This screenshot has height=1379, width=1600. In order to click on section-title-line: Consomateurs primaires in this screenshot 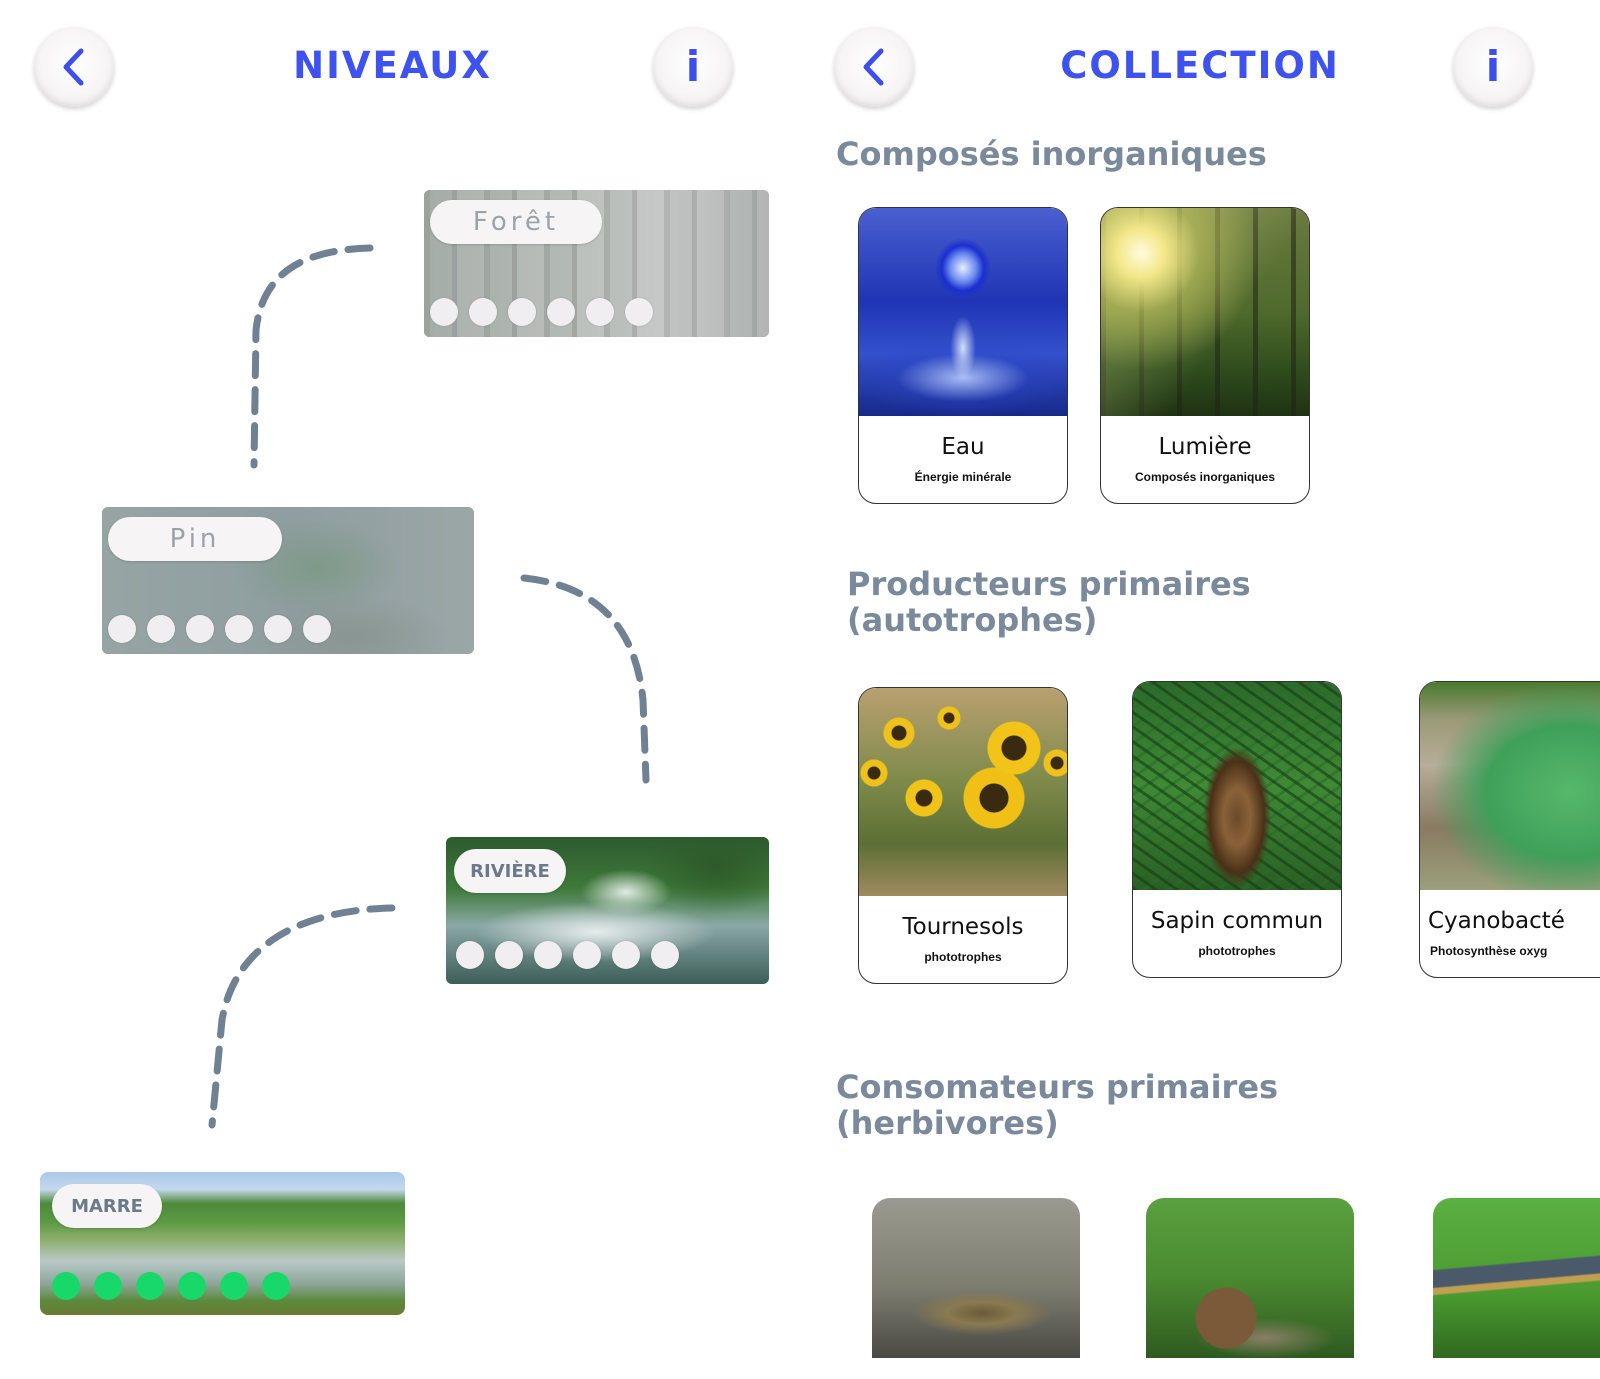, I will do `click(1057, 1087)`.